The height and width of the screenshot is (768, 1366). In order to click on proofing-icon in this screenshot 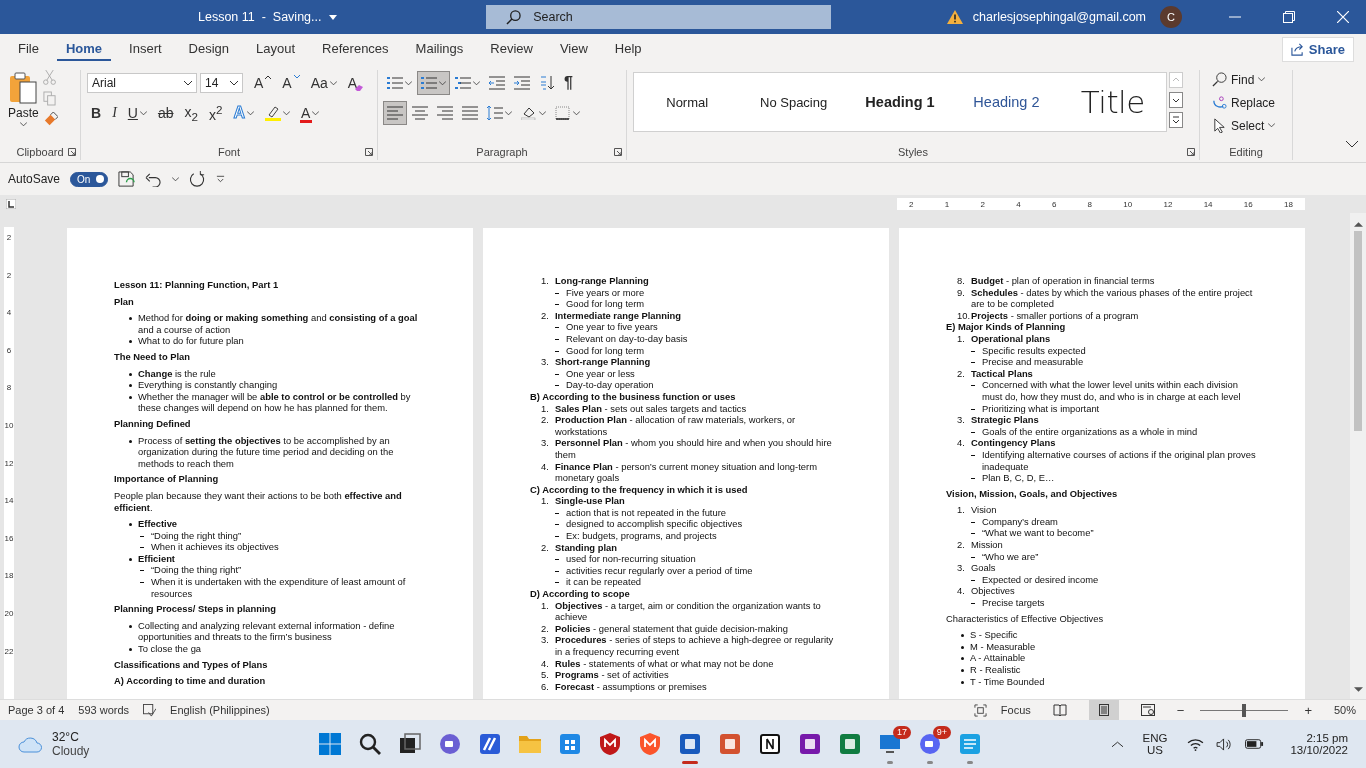, I will do `click(150, 710)`.